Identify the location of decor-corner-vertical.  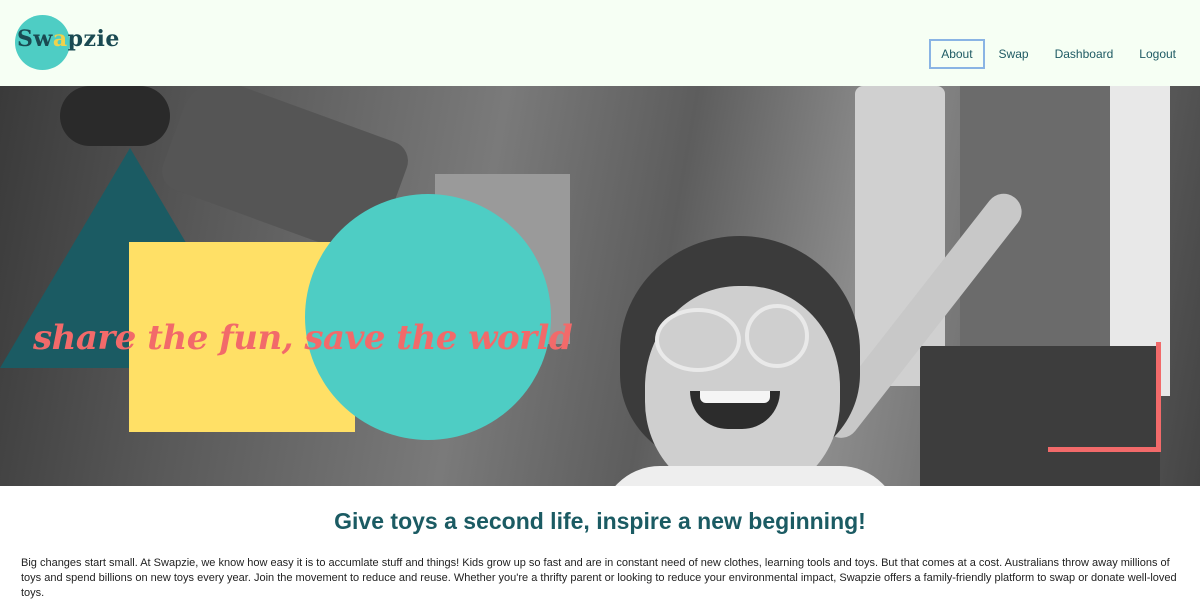
(1158, 397).